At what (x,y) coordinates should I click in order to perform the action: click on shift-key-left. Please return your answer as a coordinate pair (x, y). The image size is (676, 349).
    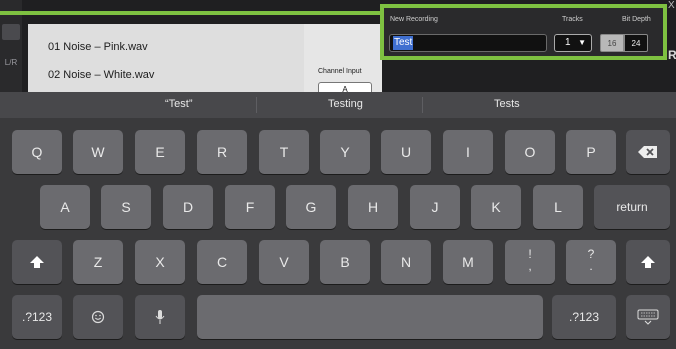
    Looking at the image, I should click on (37, 262).